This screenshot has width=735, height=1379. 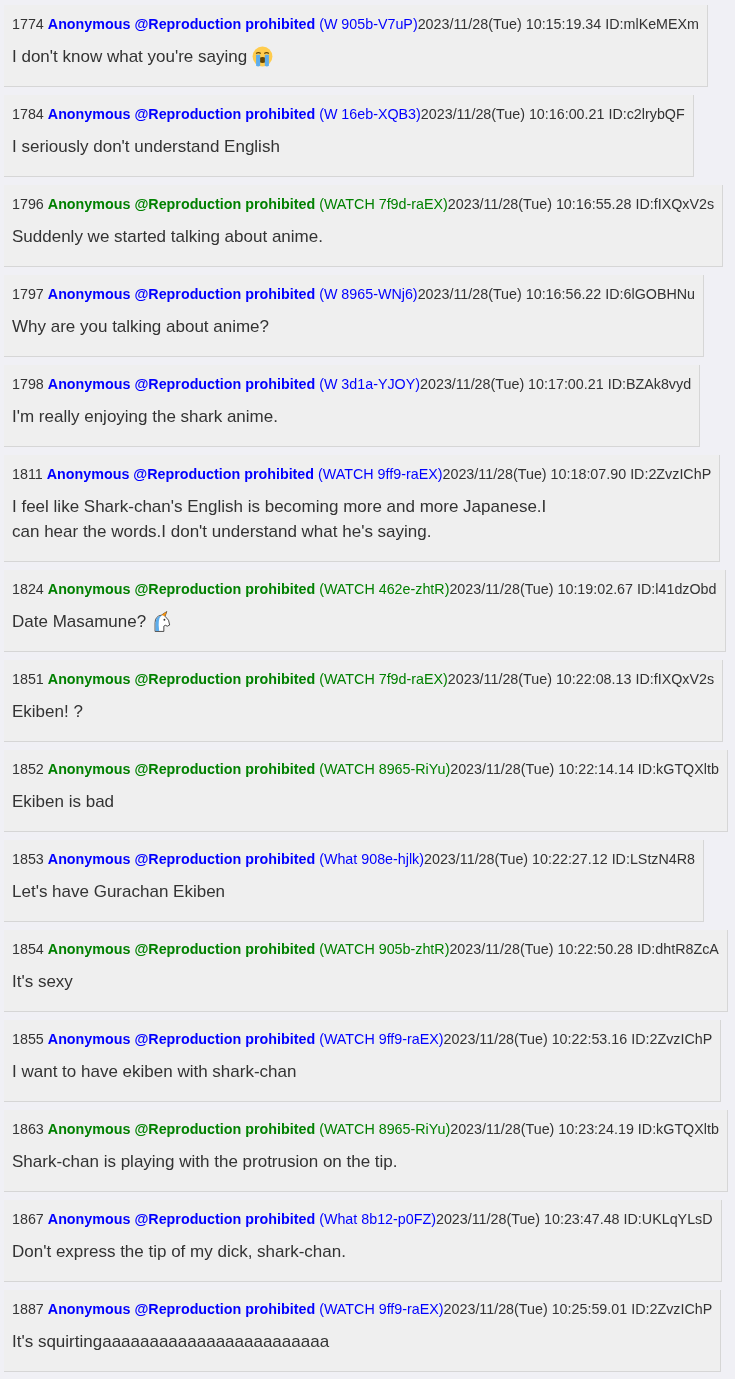 What do you see at coordinates (28, 1039) in the screenshot?
I see `post-number: 1855` at bounding box center [28, 1039].